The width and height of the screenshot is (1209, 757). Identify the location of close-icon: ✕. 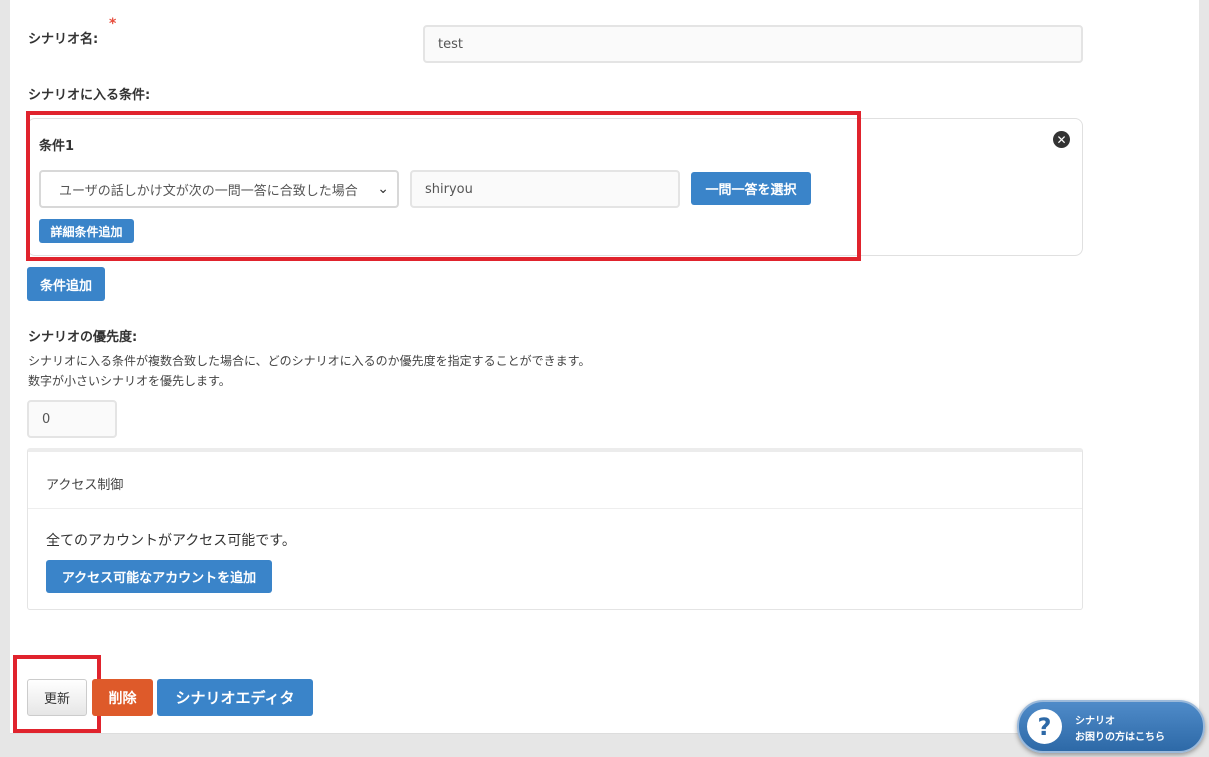
(1061, 139).